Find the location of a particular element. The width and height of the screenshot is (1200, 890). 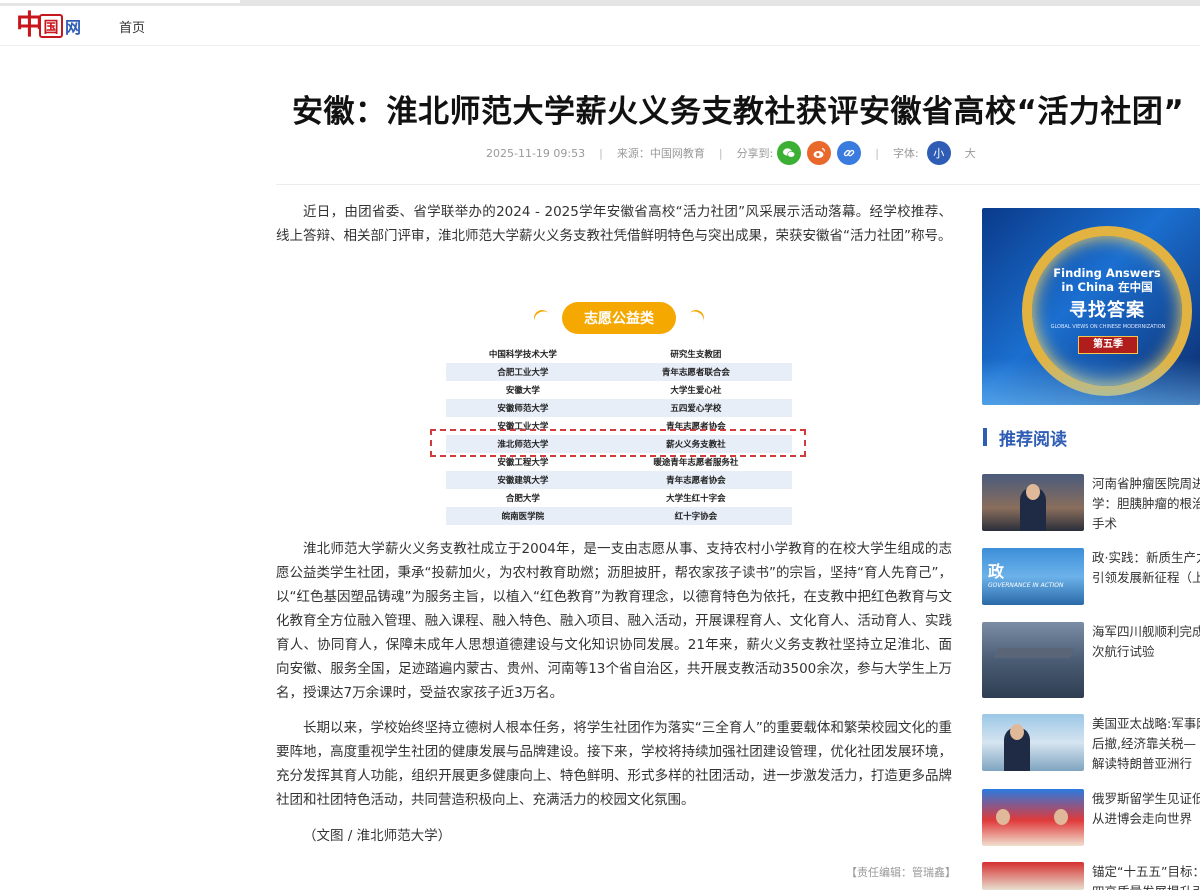

banner-season-badge: 第五季 is located at coordinates (1108, 345).